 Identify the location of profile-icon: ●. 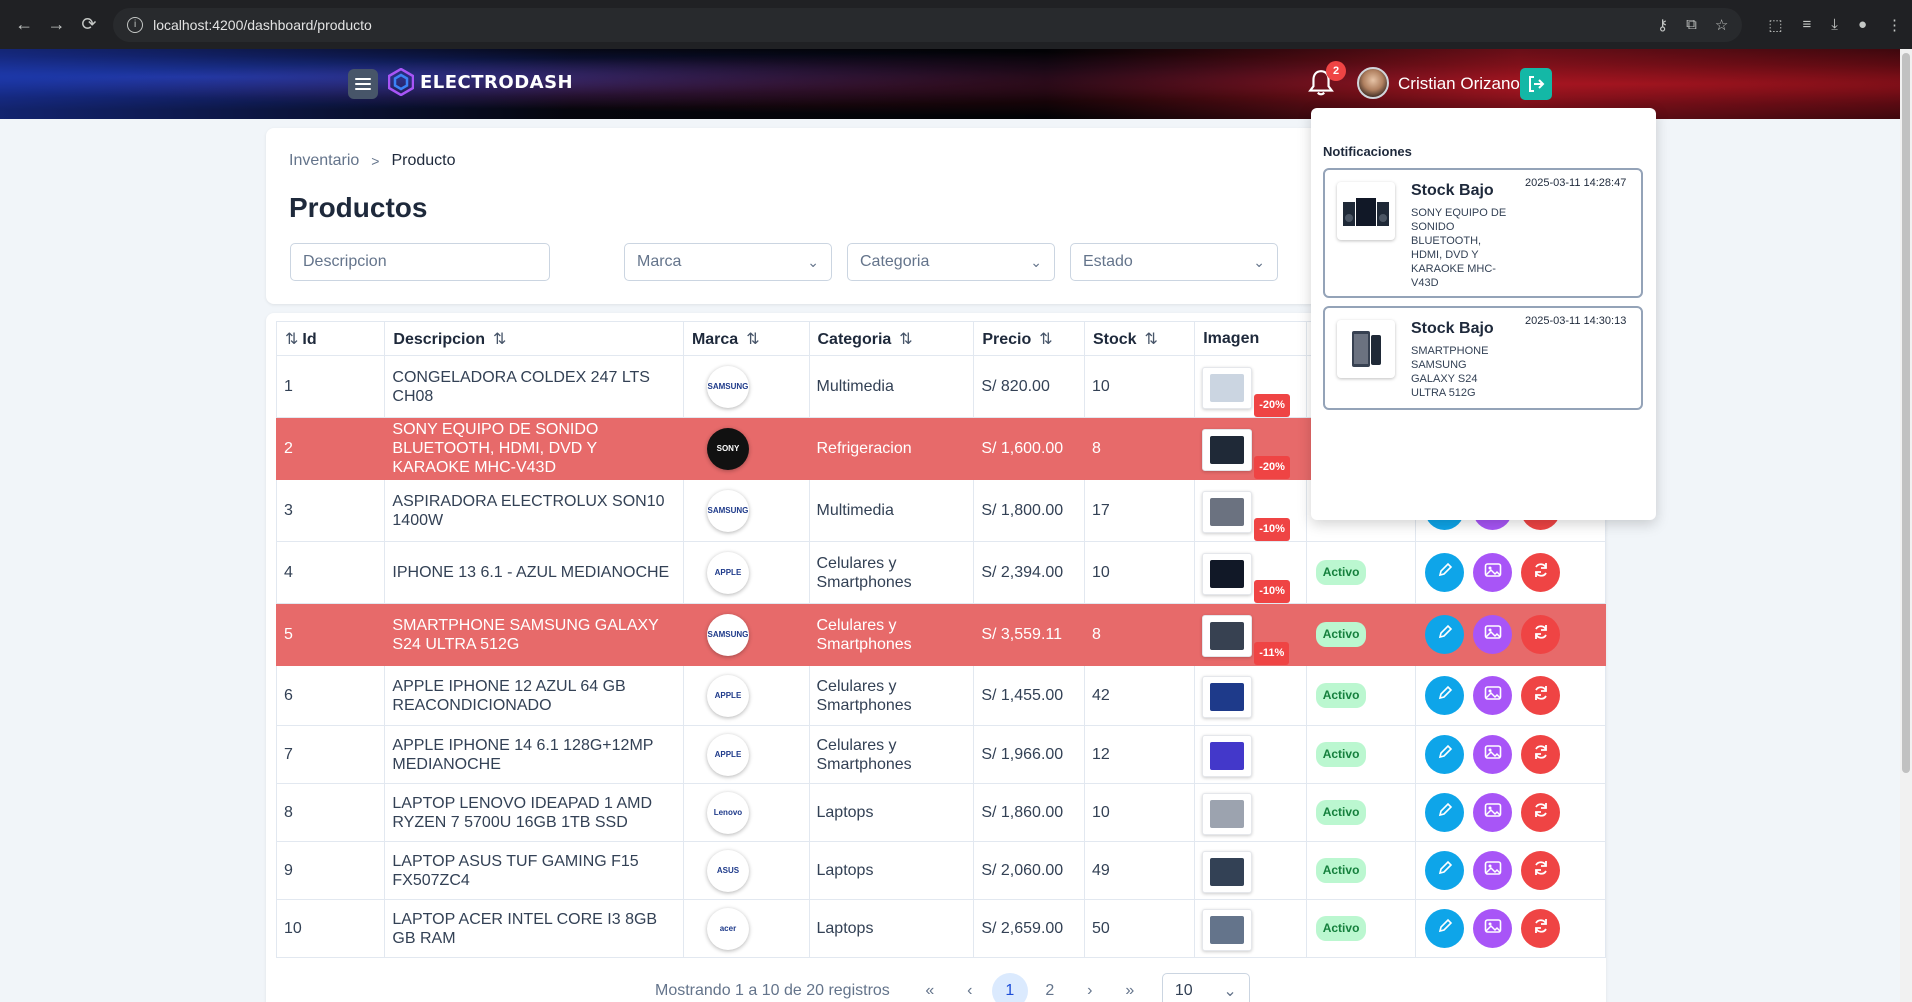
(1862, 25).